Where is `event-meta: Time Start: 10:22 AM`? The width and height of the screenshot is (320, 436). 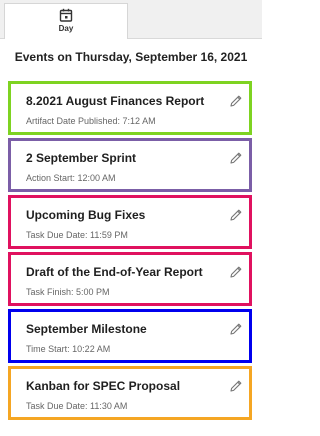
event-meta: Time Start: 10:22 AM is located at coordinates (68, 349).